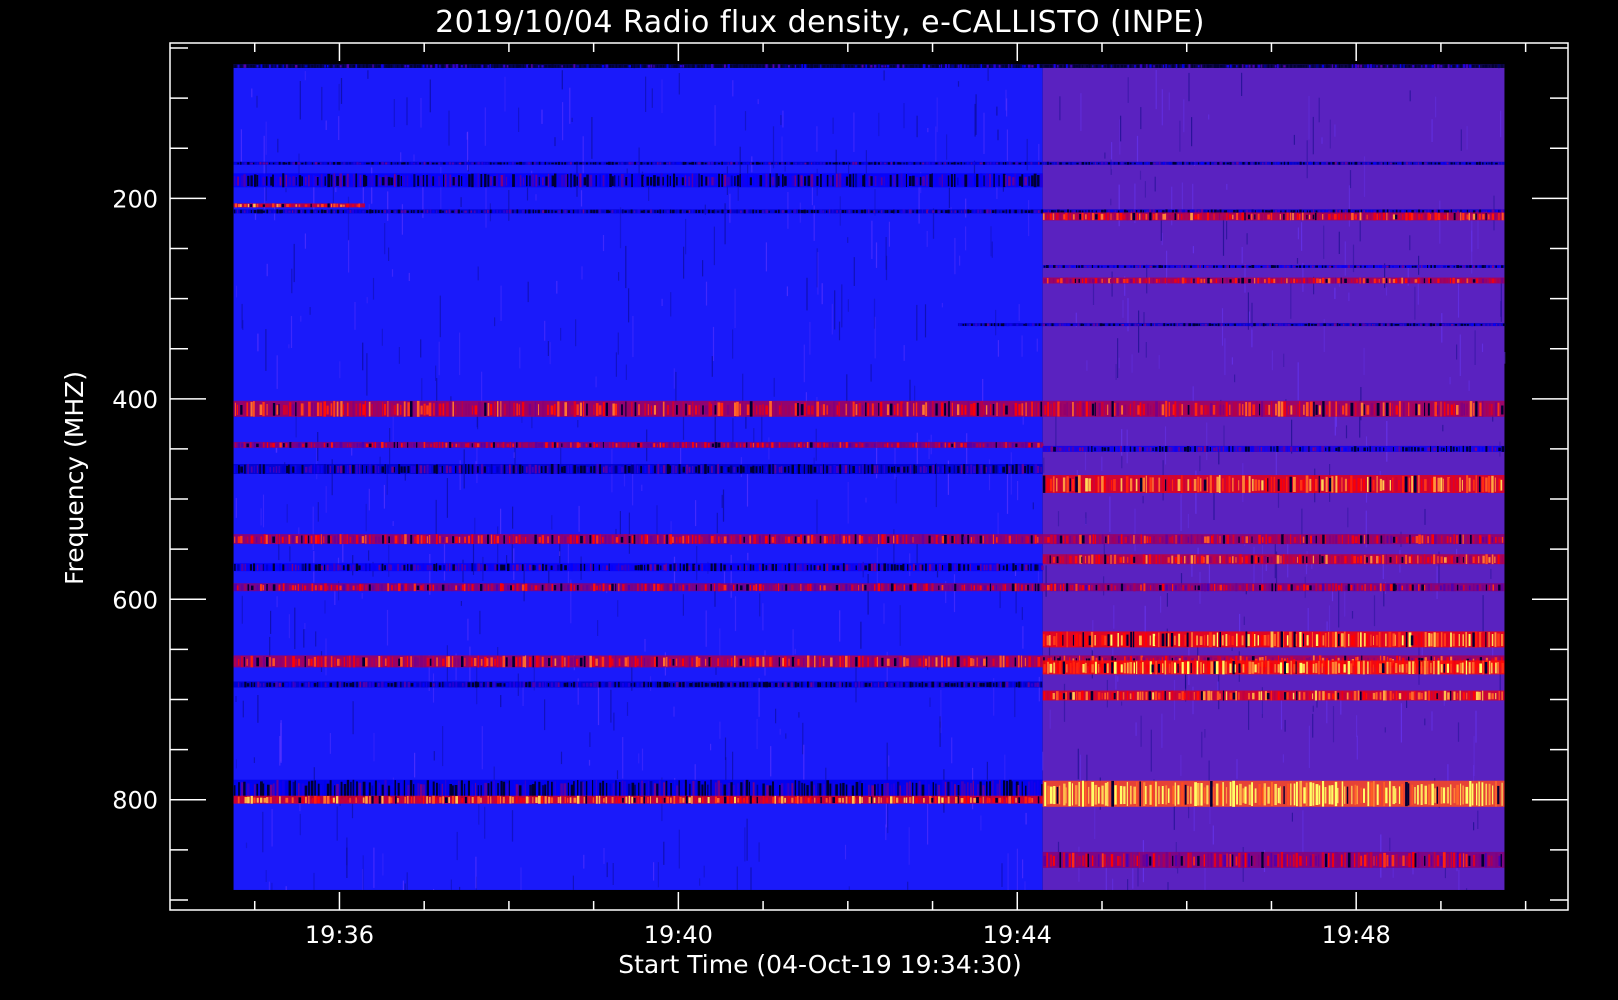 The image size is (1618, 1000). What do you see at coordinates (1017, 935) in the screenshot?
I see `x-tick-label: 19:44` at bounding box center [1017, 935].